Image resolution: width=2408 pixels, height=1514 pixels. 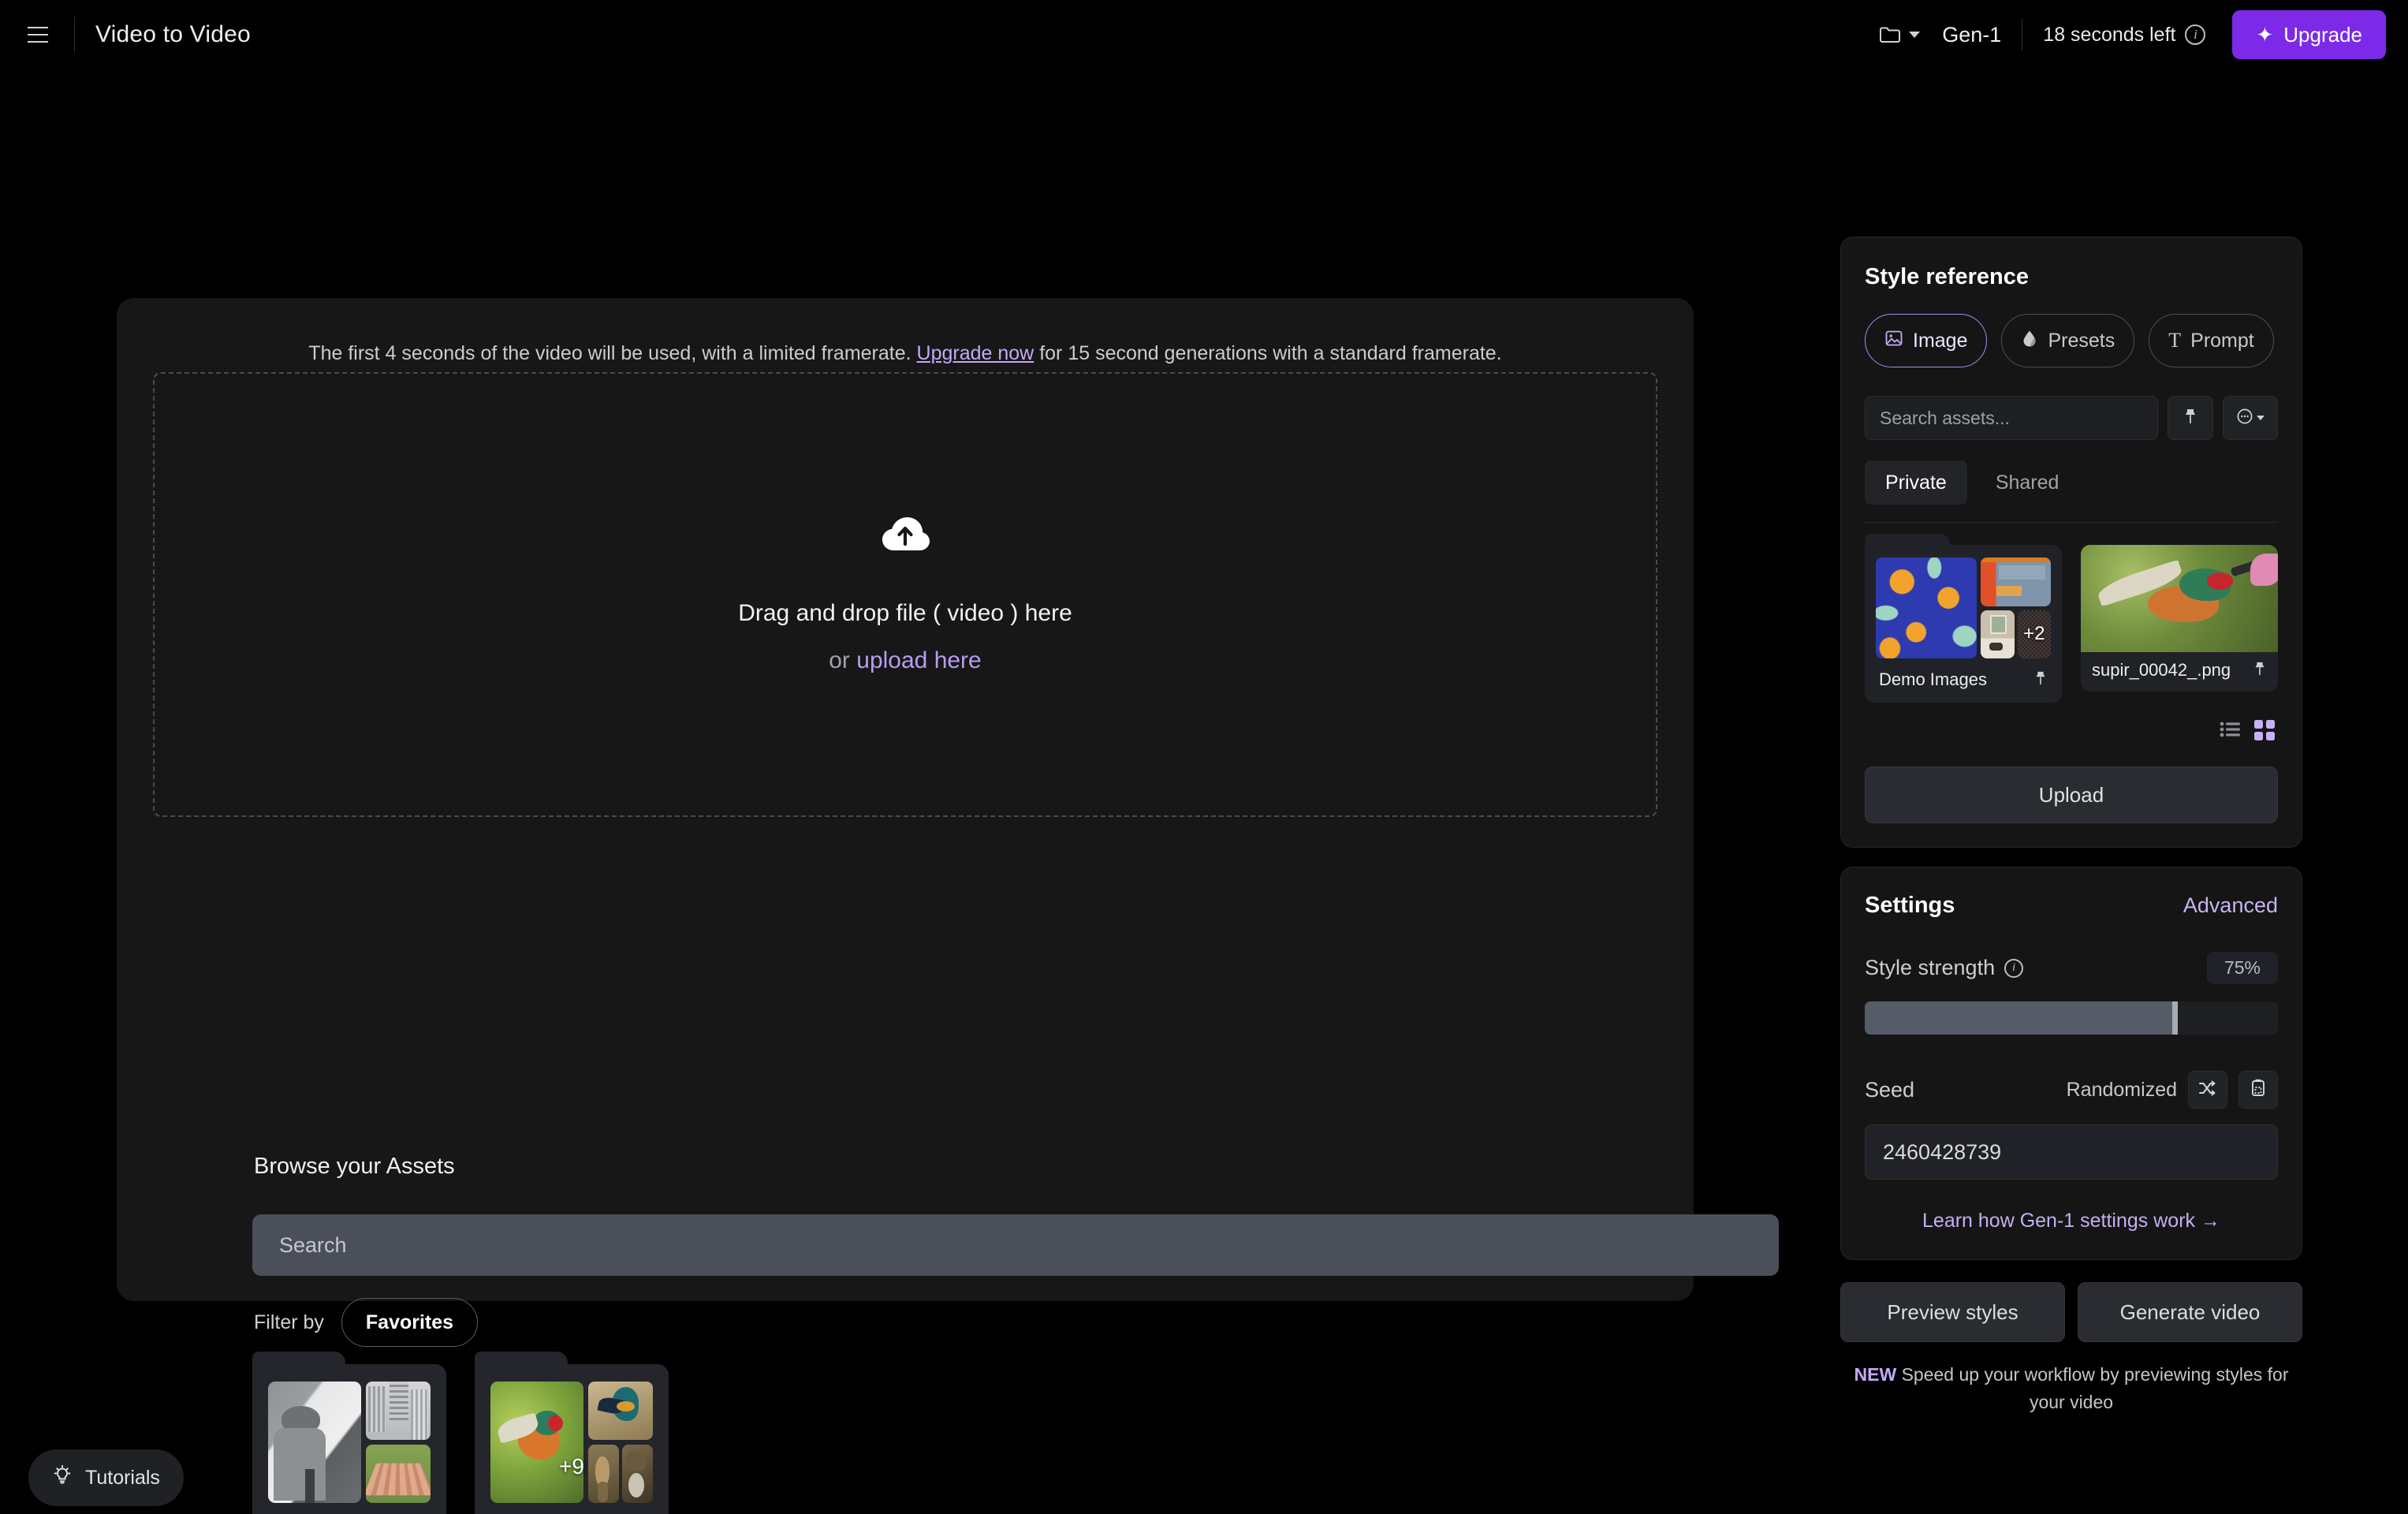 What do you see at coordinates (2016, 634) in the screenshot?
I see `thumbnail-split-row: +2` at bounding box center [2016, 634].